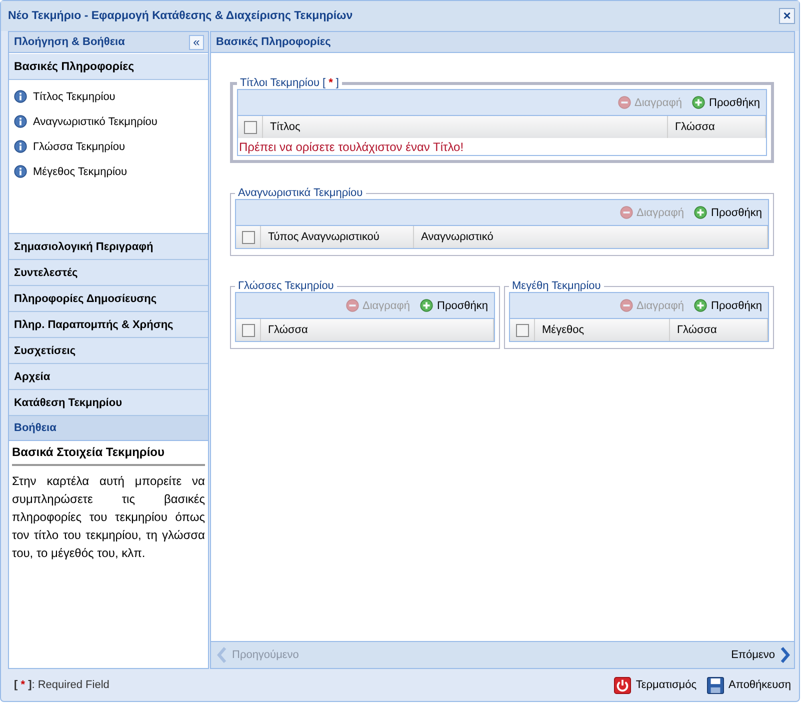 The width and height of the screenshot is (802, 704). I want to click on group-legend: Γλώσσες Τεκμηρίου, so click(286, 286).